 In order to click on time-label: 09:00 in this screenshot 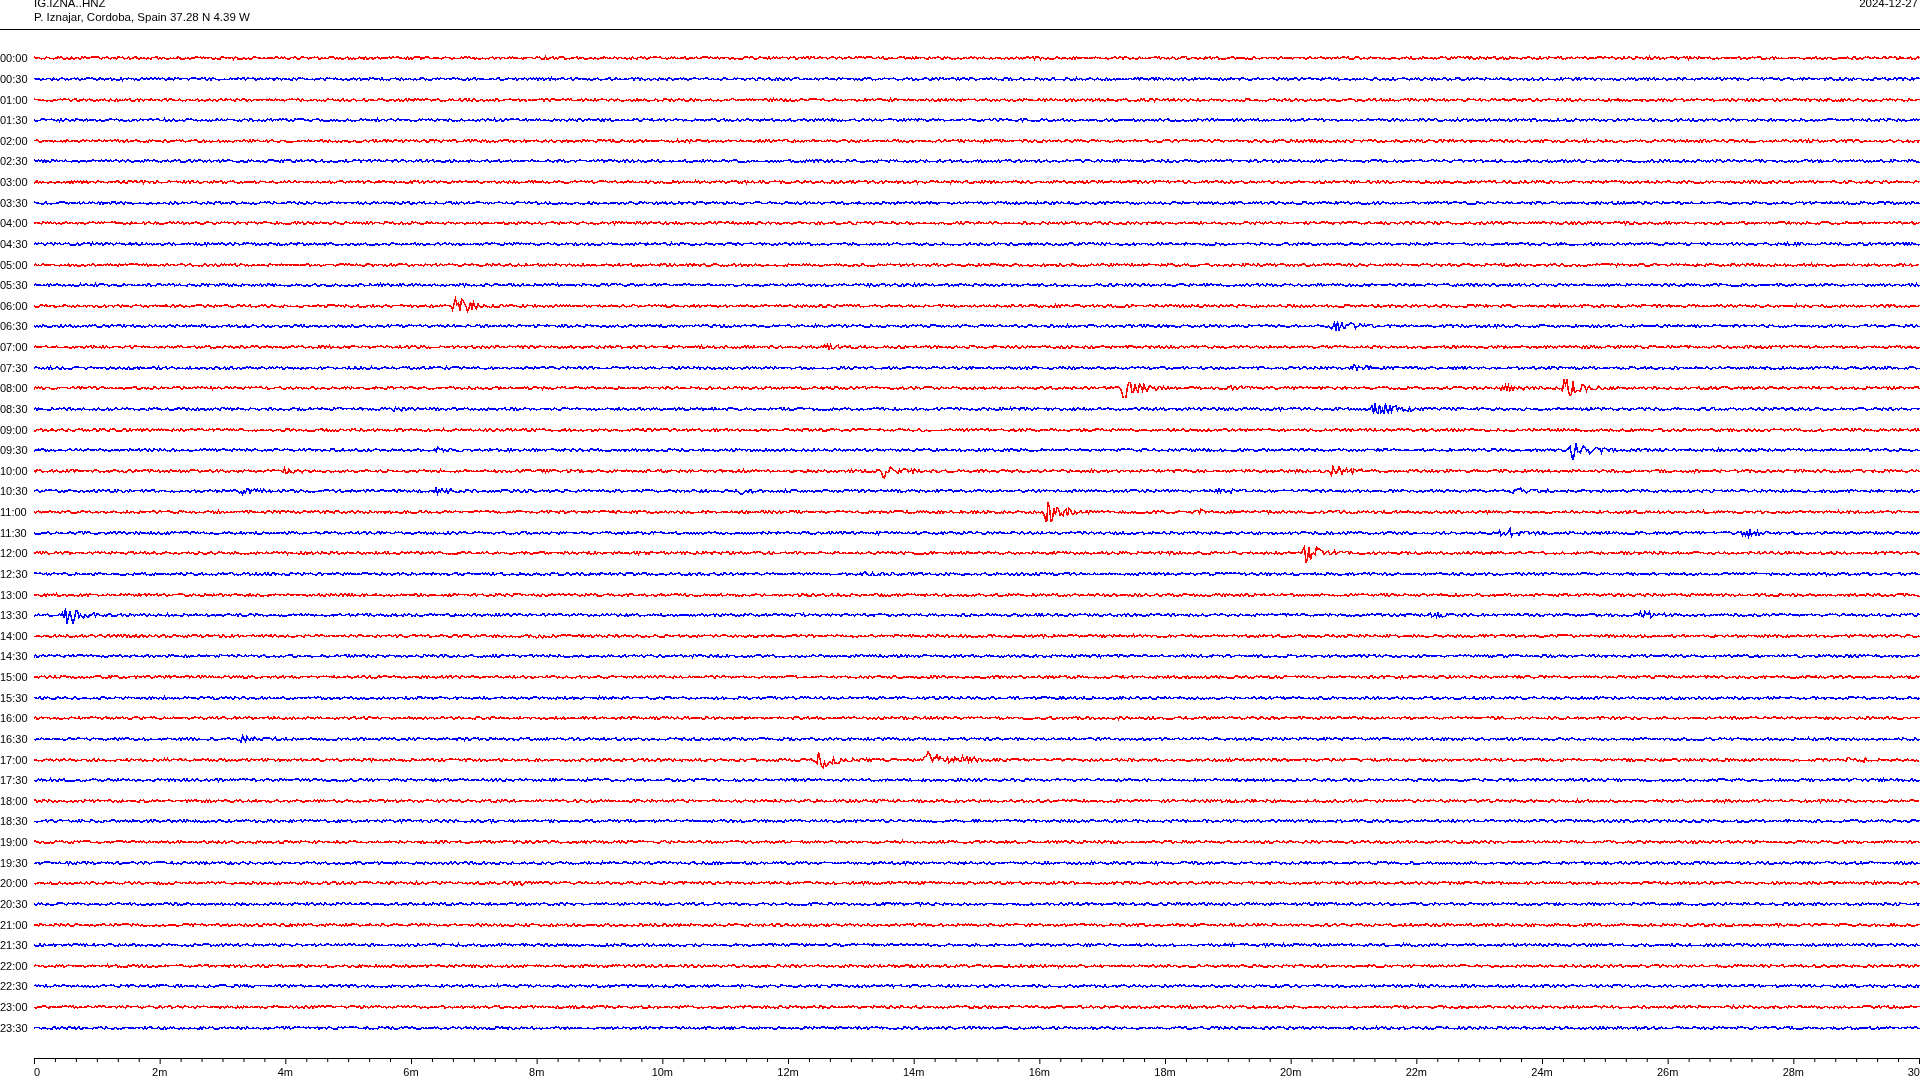, I will do `click(14, 429)`.